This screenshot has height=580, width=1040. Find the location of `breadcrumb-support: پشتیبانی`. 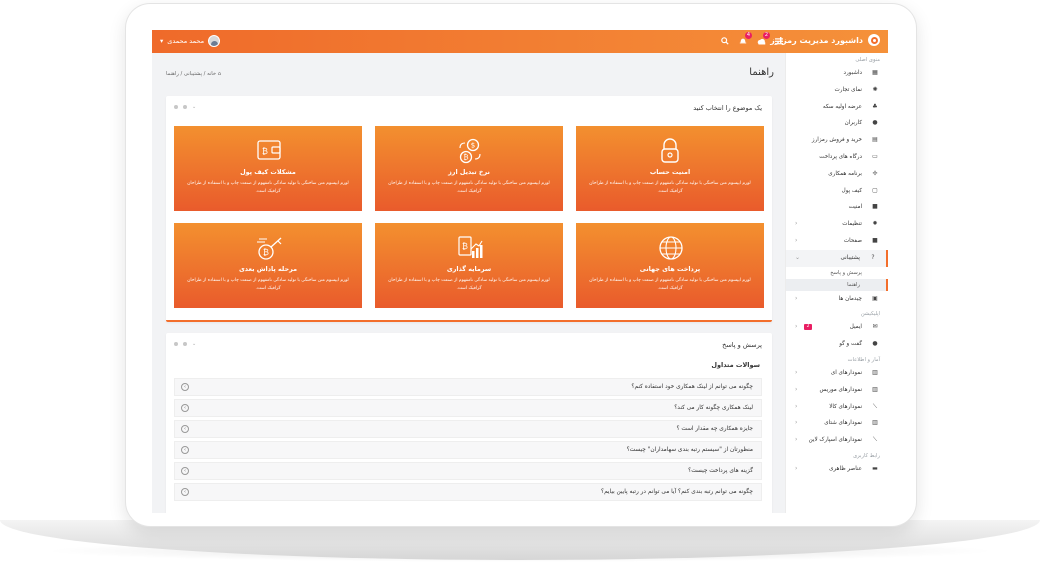

breadcrumb-support: پشتیبانی is located at coordinates (193, 74).